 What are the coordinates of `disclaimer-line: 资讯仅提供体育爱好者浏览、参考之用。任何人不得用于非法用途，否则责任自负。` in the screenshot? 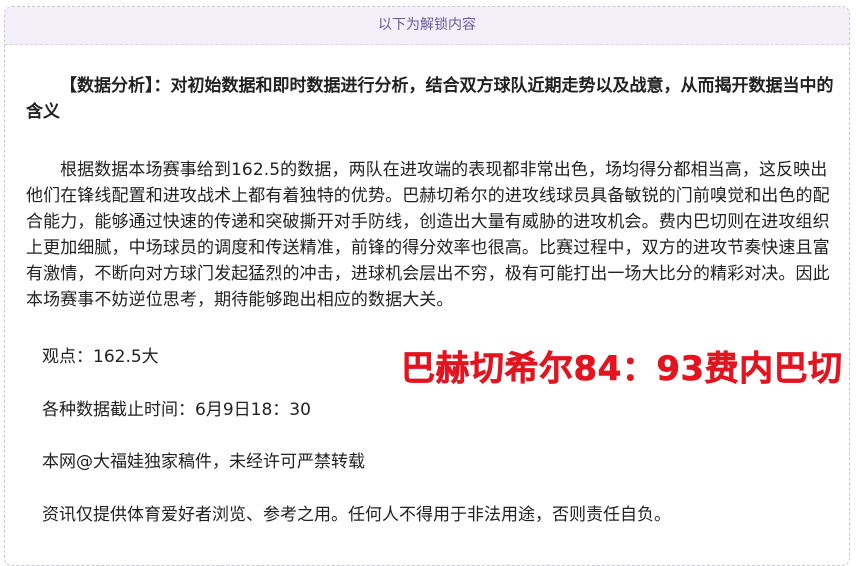 It's located at (356, 515).